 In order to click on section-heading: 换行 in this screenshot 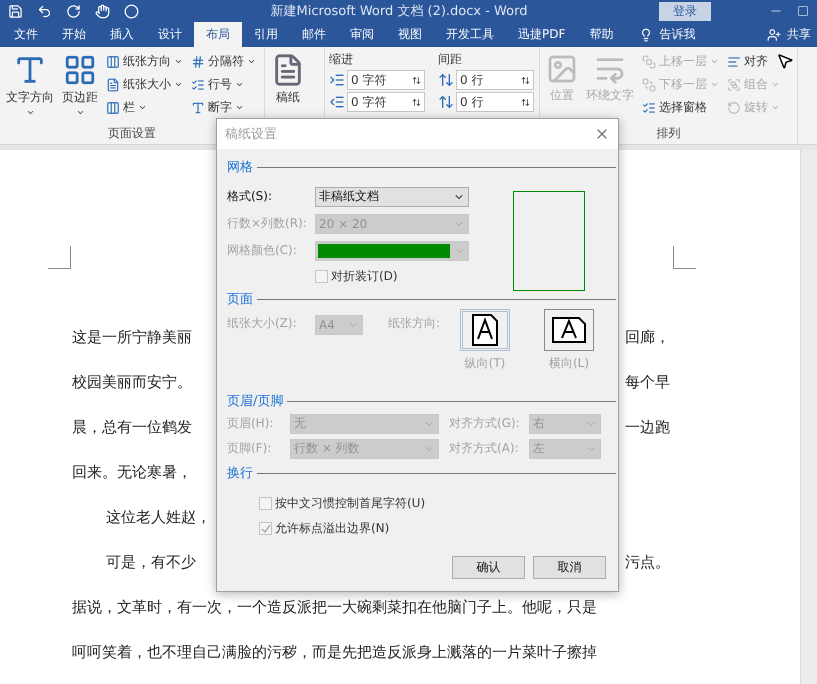, I will do `click(240, 473)`.